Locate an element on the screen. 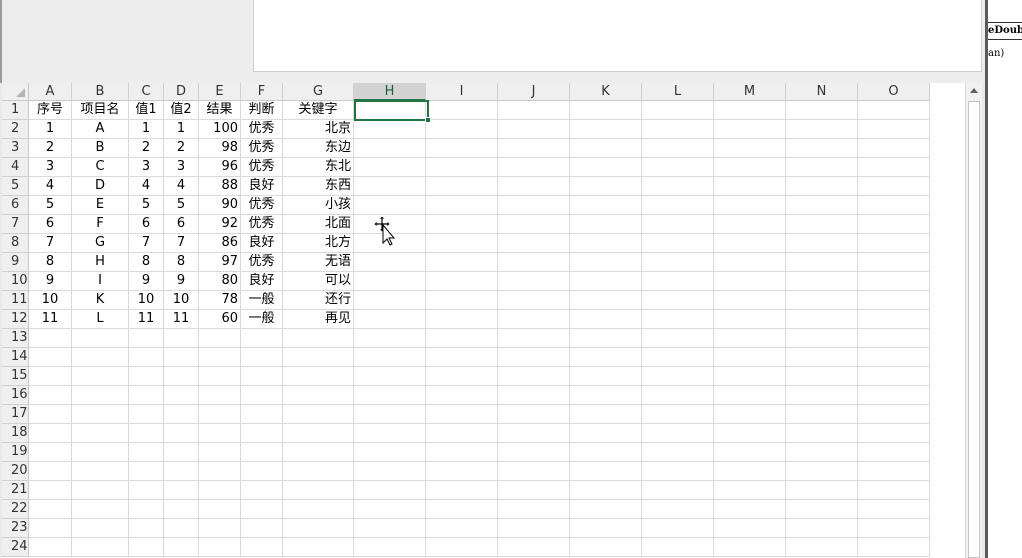 The height and width of the screenshot is (558, 1022). cell-i7 is located at coordinates (462, 224).